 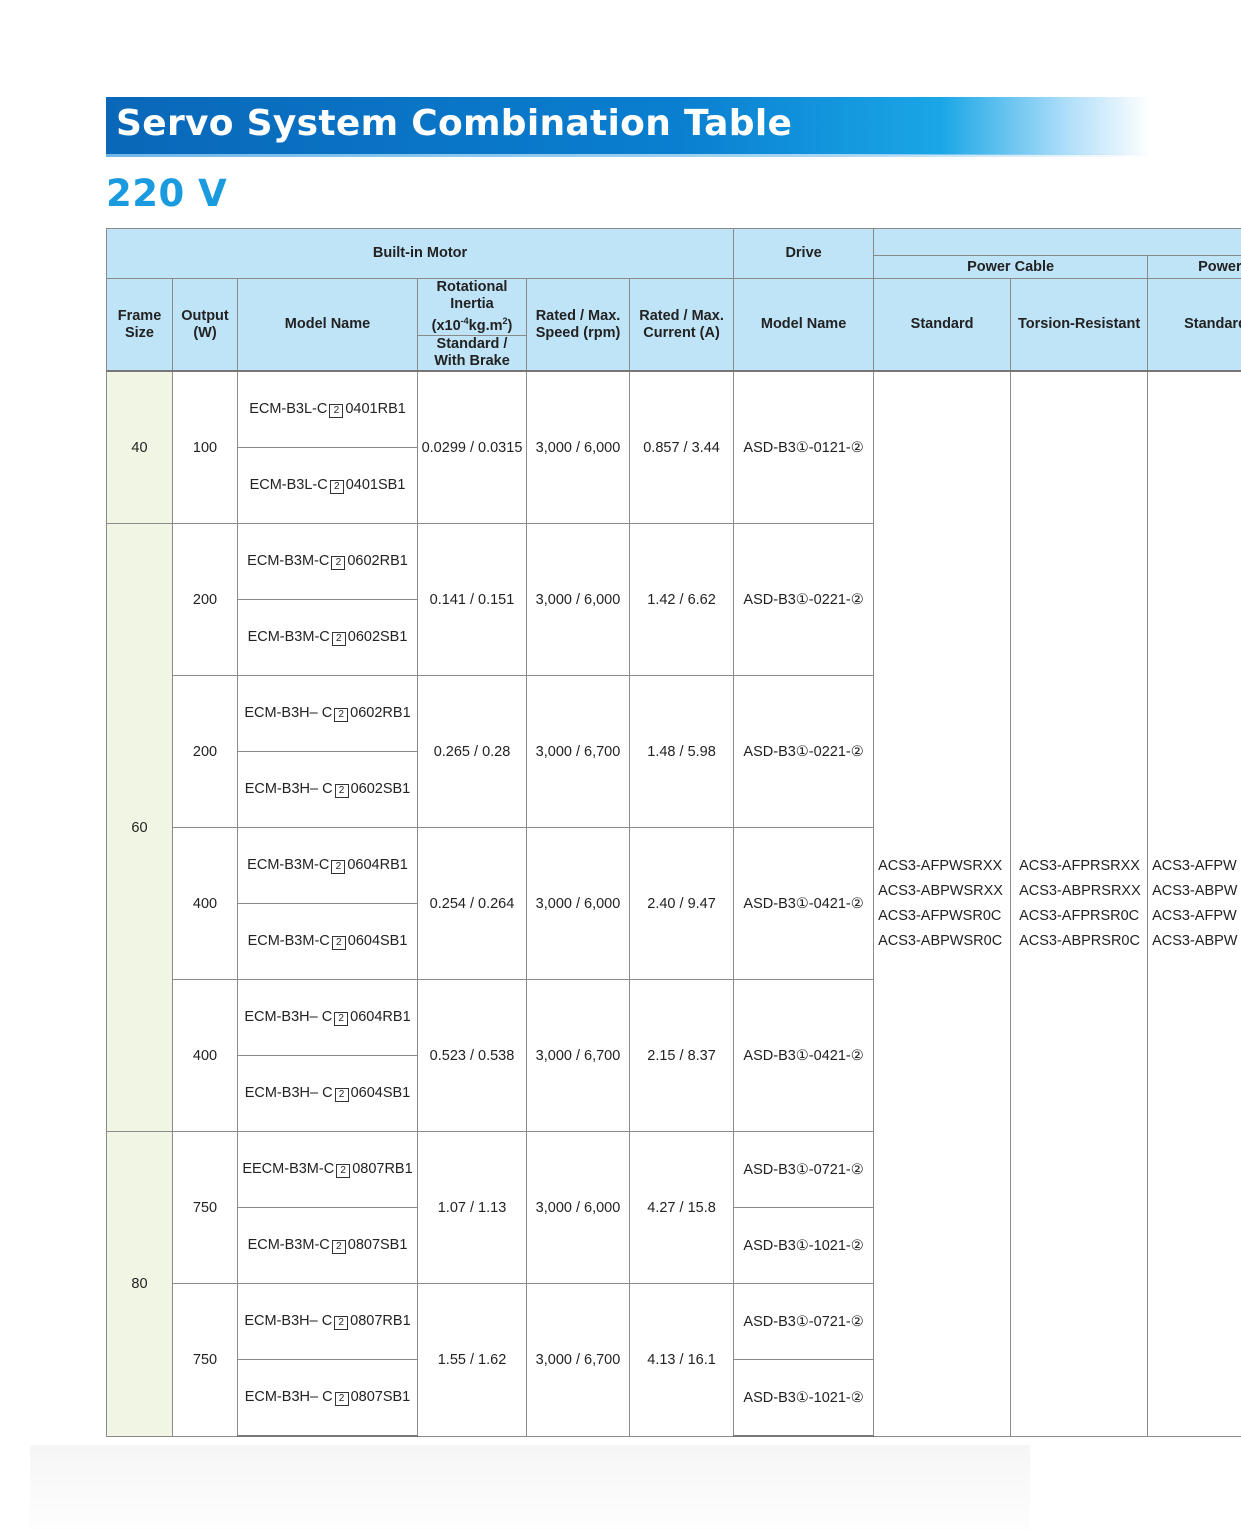 I want to click on drive-model-cell: ASD-B3①-0121-②, so click(x=804, y=447).